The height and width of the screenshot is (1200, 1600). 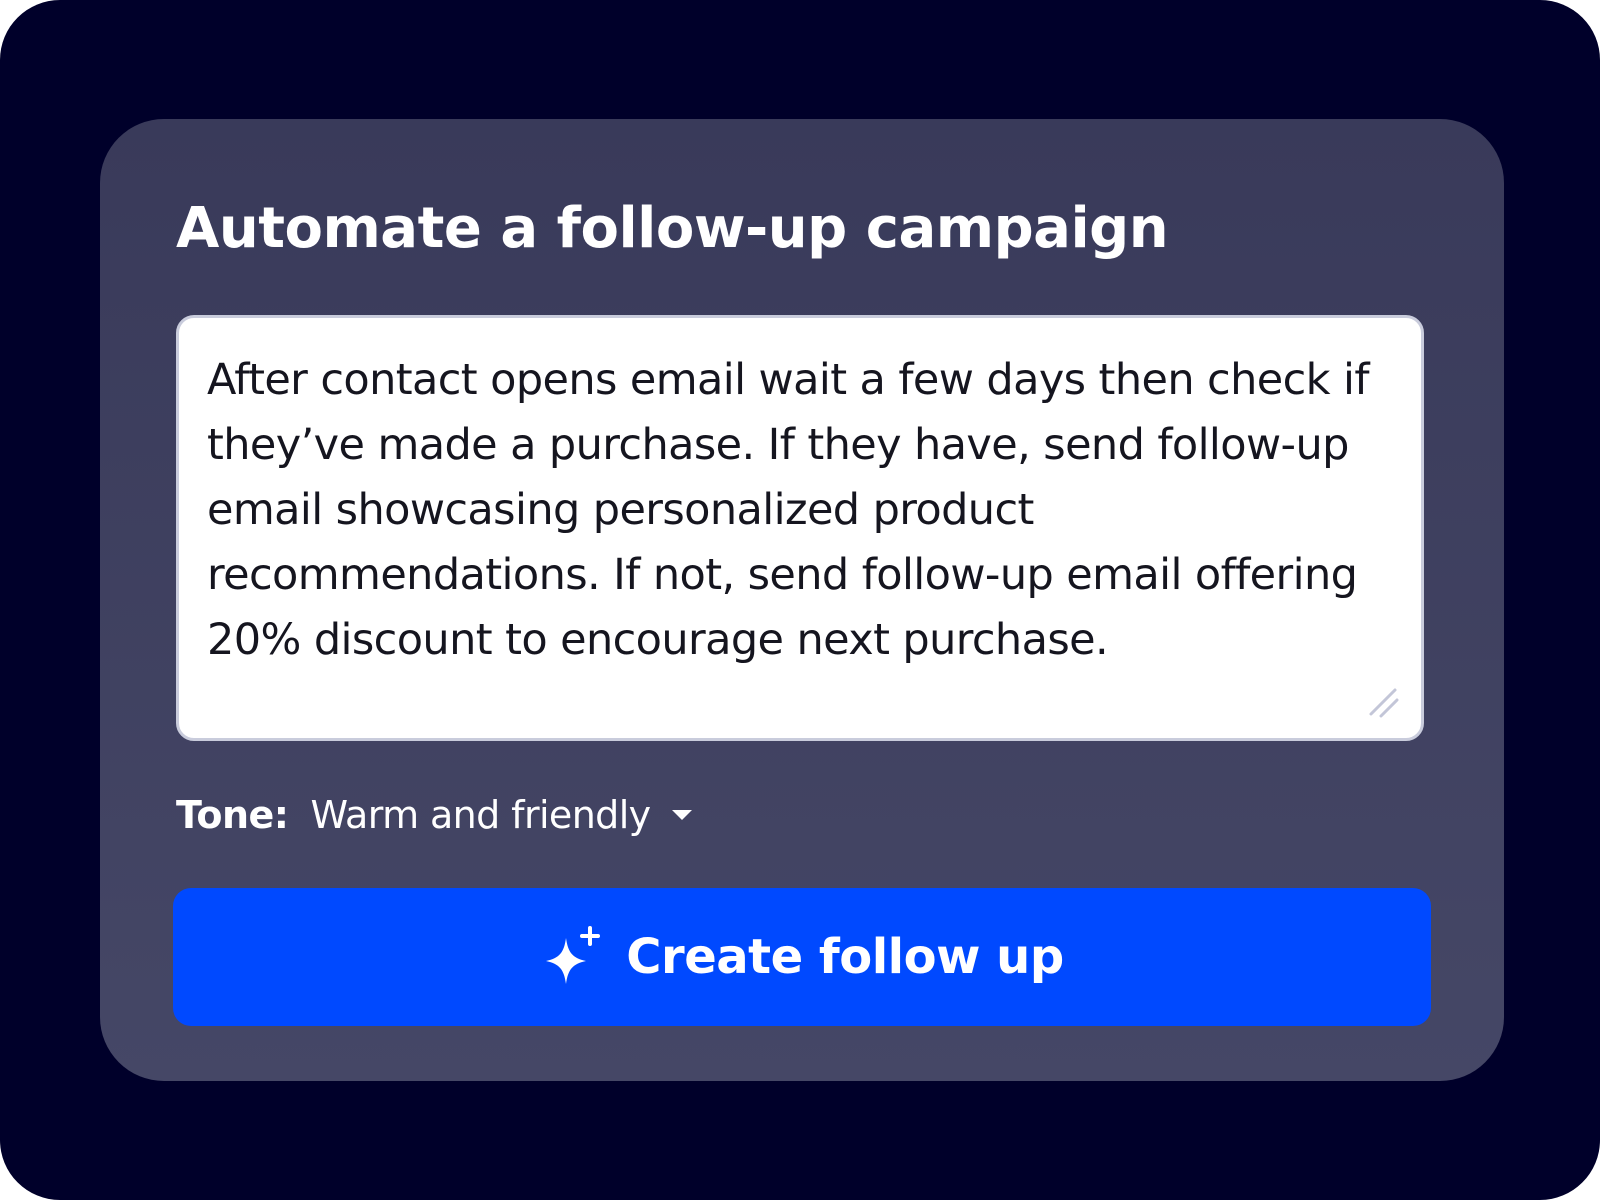 I want to click on card-title: Automate a follow-up campaign, so click(x=672, y=228).